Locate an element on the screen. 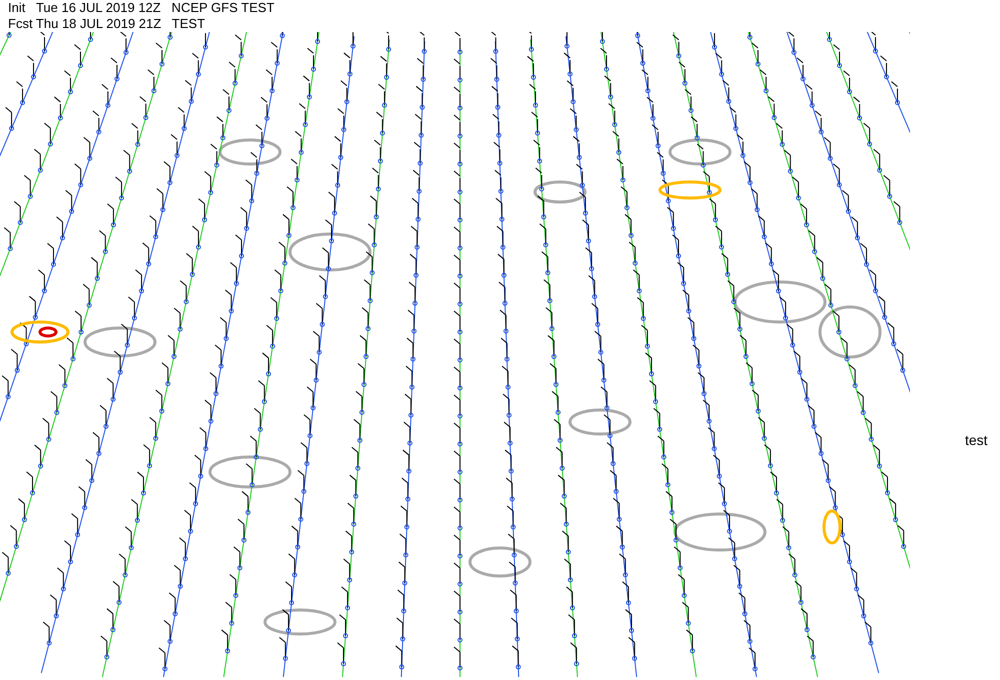  header-text: Fcst Thu 18 JUL 2019 21Z TEST is located at coordinates (107, 24).